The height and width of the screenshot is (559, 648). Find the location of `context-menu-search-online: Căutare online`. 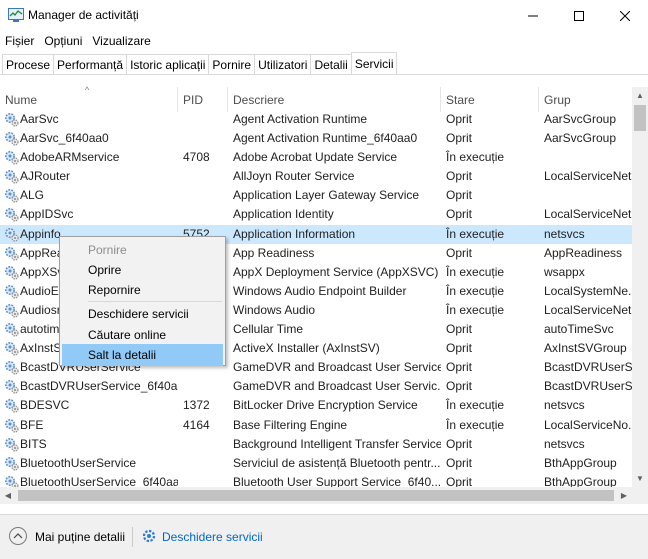

context-menu-search-online: Căutare online is located at coordinates (142, 335).